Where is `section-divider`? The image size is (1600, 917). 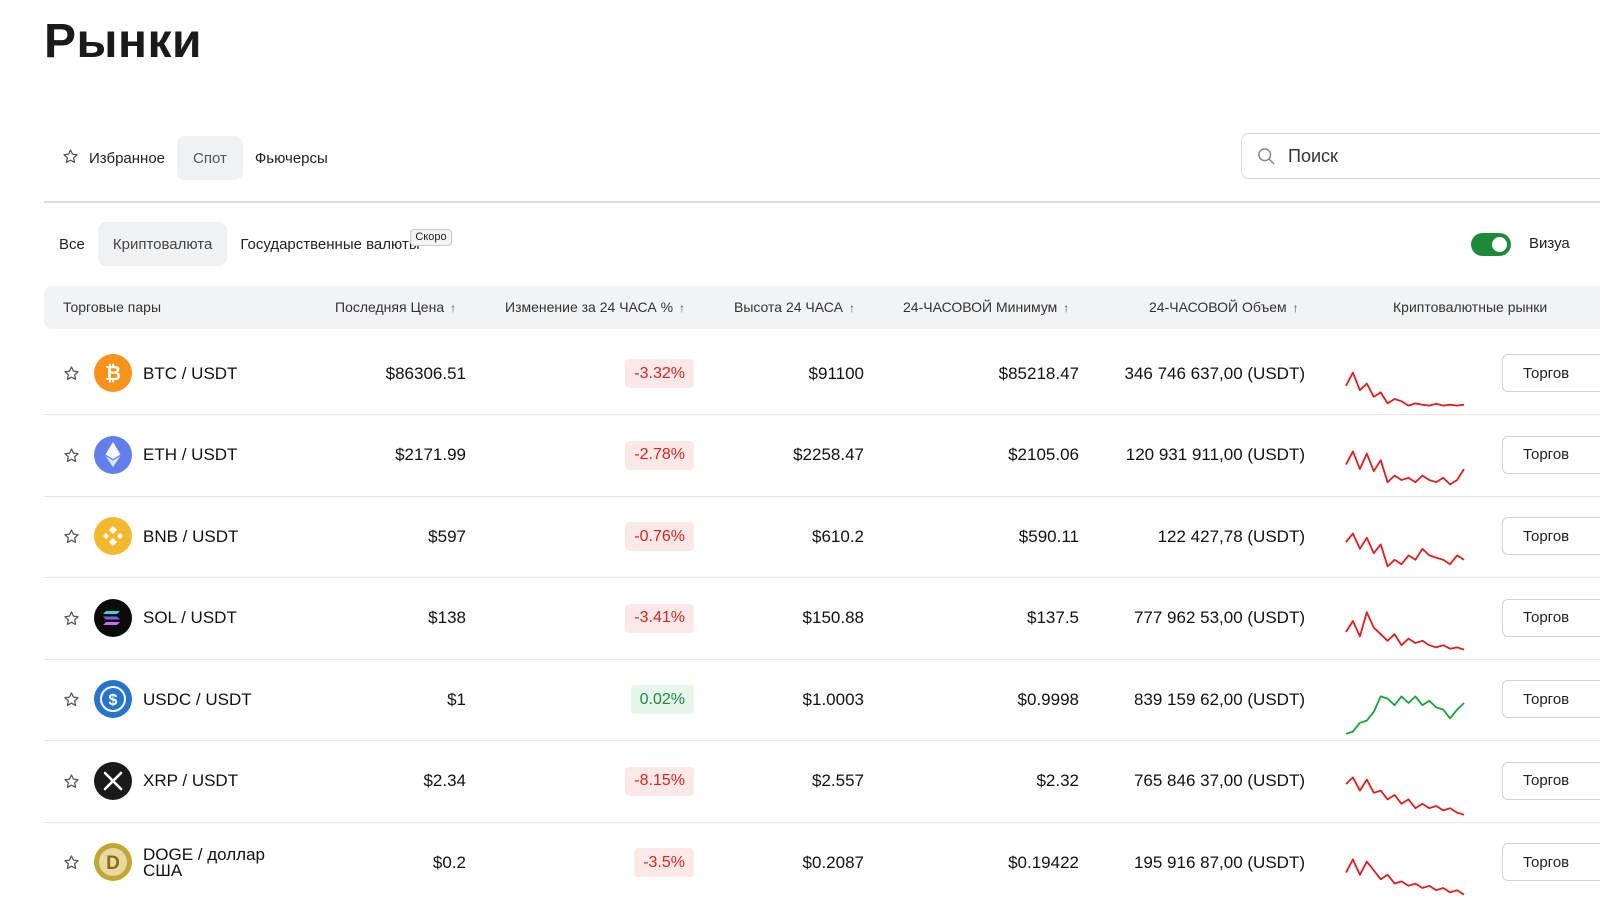
section-divider is located at coordinates (822, 202).